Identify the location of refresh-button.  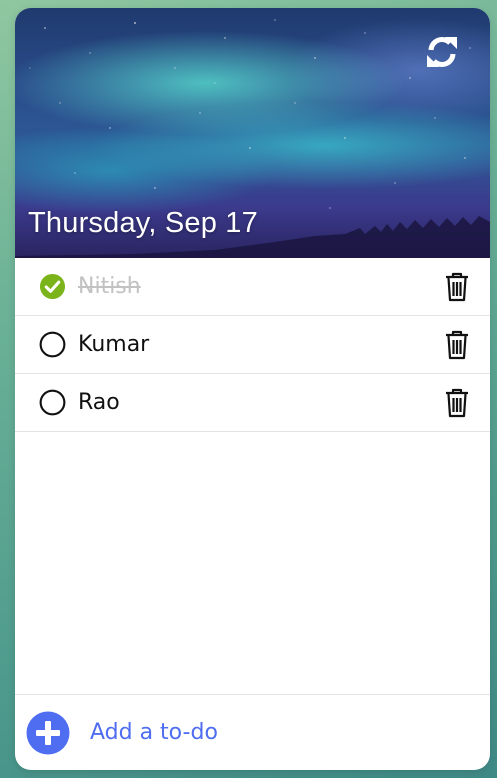
(442, 52).